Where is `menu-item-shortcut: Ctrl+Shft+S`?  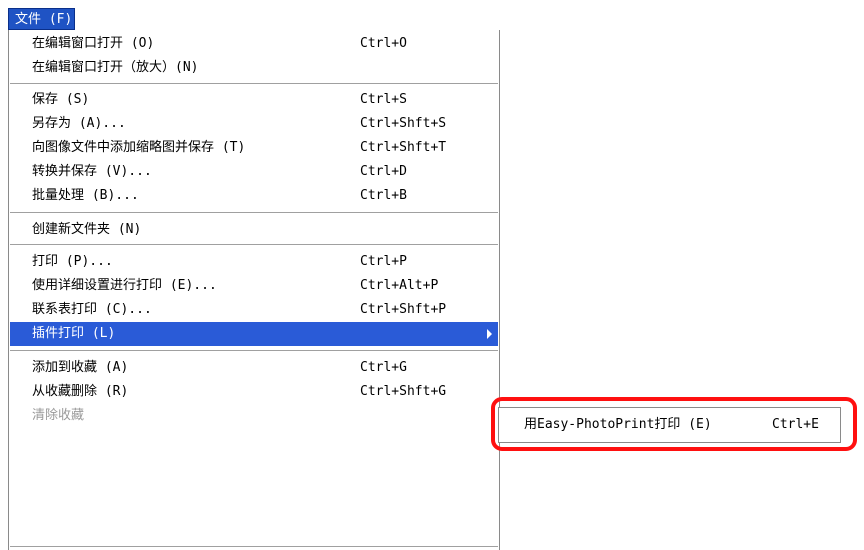 menu-item-shortcut: Ctrl+Shft+S is located at coordinates (403, 123).